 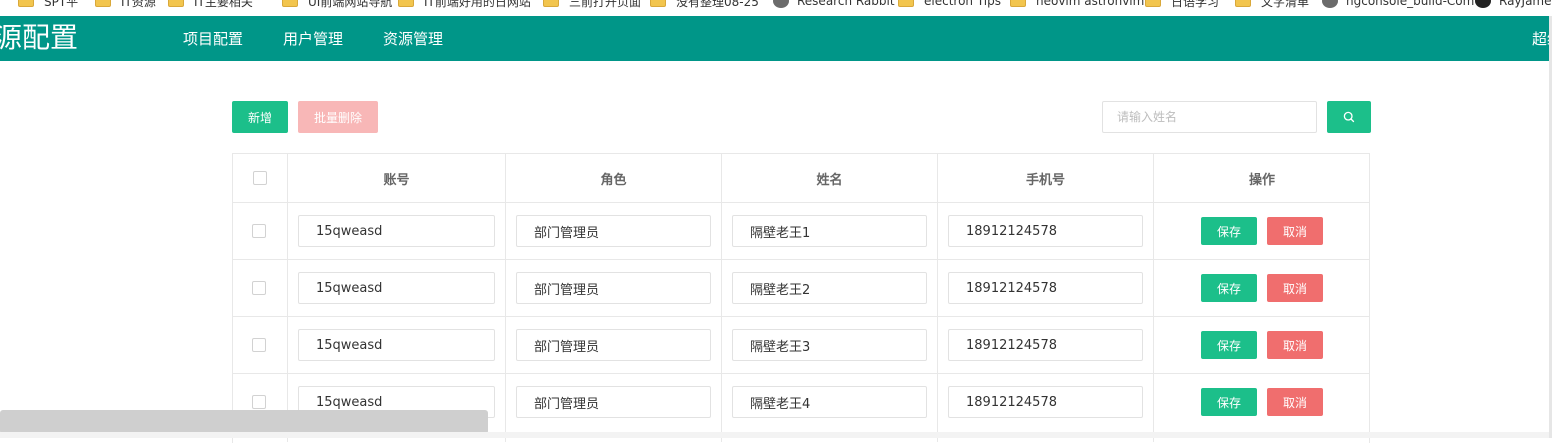 I want to click on table-row: 15qweasd 部门管理员 隔壁老王3 18912124578 保存 取消, so click(x=801, y=345).